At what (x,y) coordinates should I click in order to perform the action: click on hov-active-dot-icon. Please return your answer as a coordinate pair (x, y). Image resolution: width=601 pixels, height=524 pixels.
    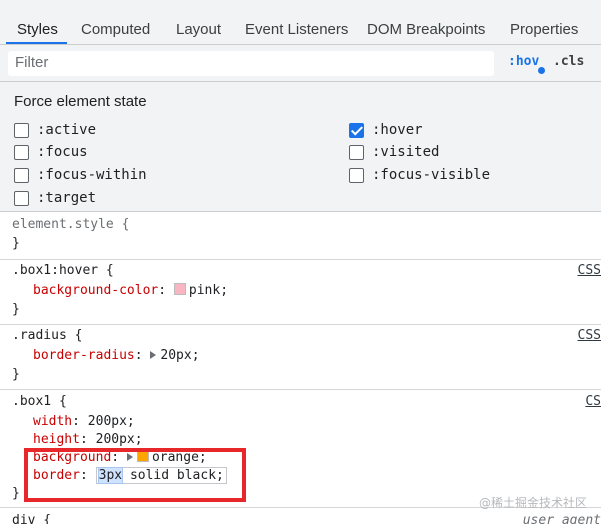
    Looking at the image, I should click on (541, 70).